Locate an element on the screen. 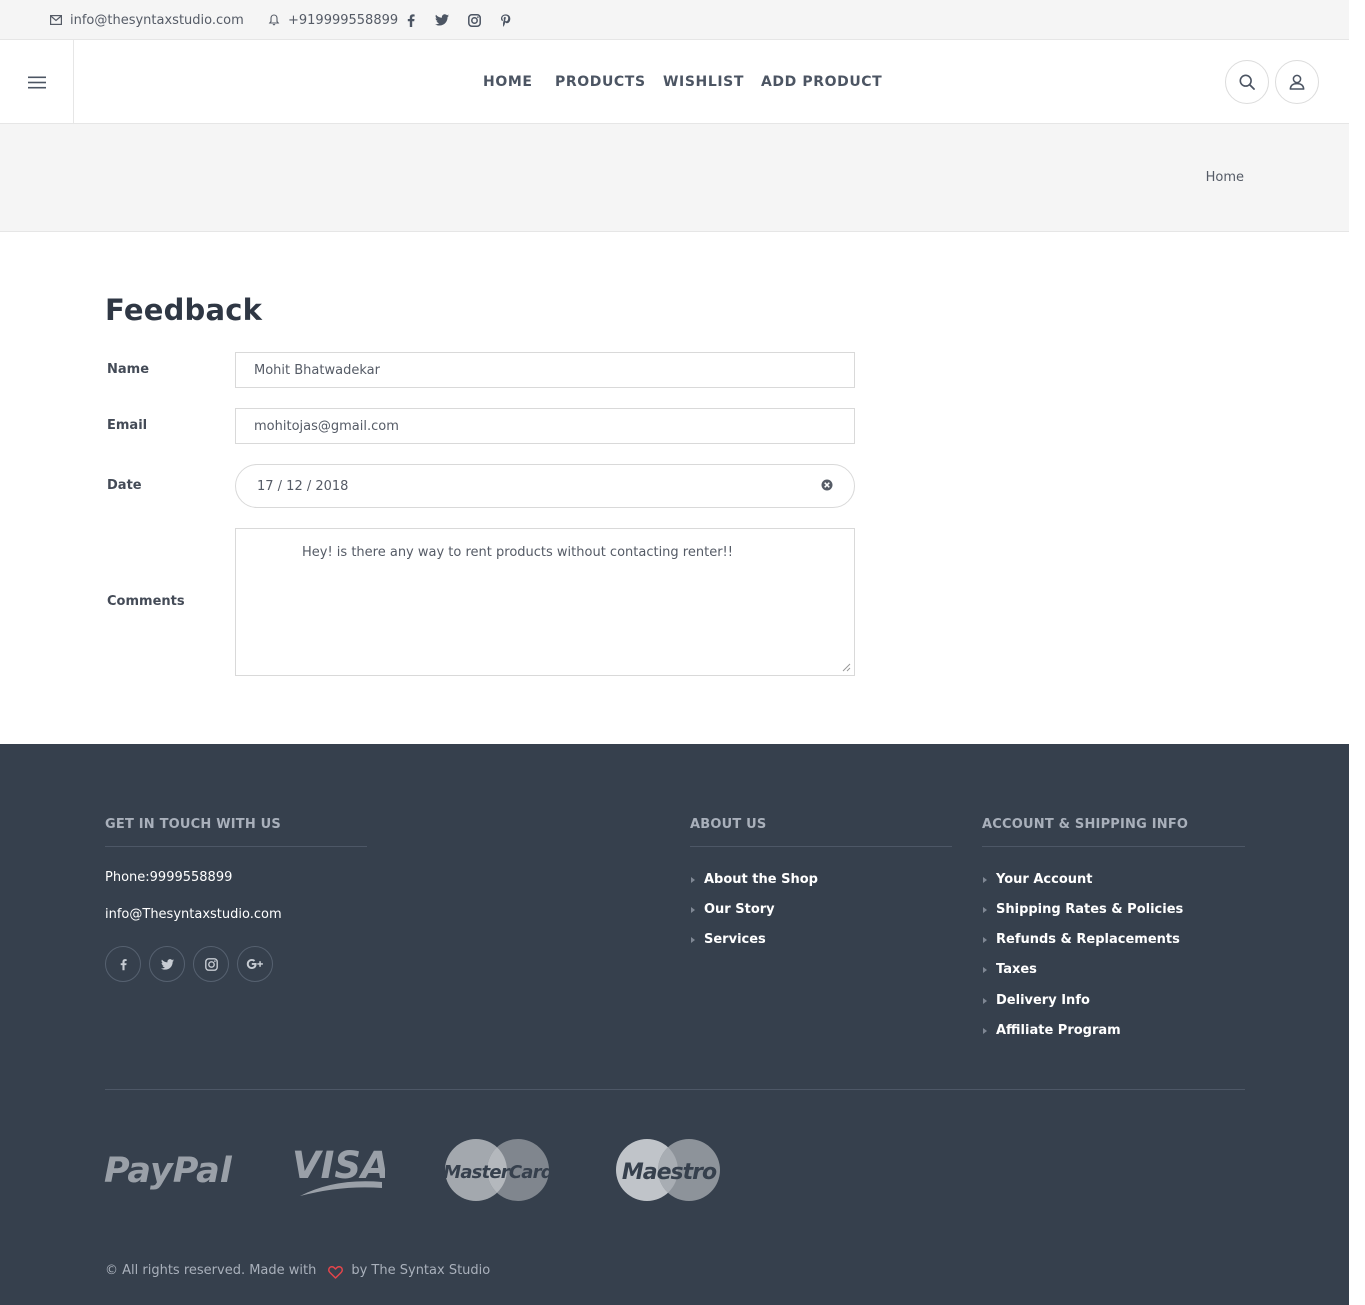 This screenshot has height=1305, width=1365. clear-date-icon is located at coordinates (827, 486).